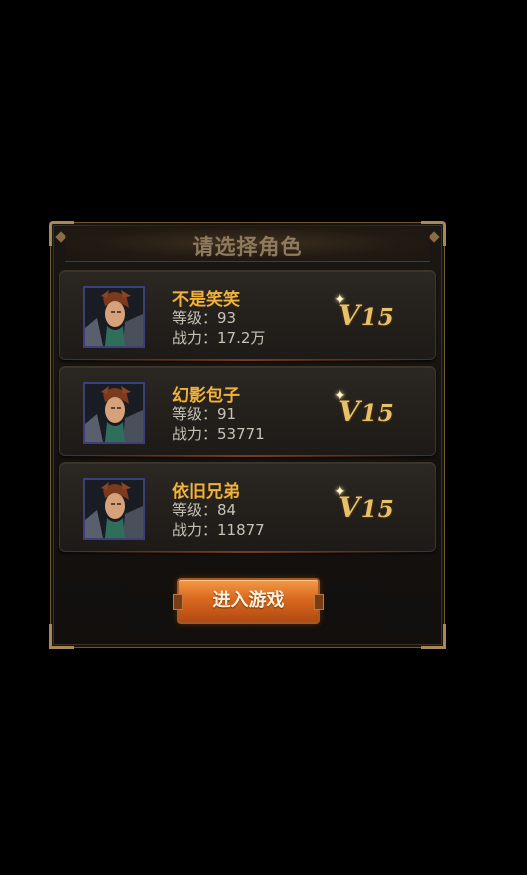  What do you see at coordinates (319, 602) in the screenshot?
I see `button-cap-right` at bounding box center [319, 602].